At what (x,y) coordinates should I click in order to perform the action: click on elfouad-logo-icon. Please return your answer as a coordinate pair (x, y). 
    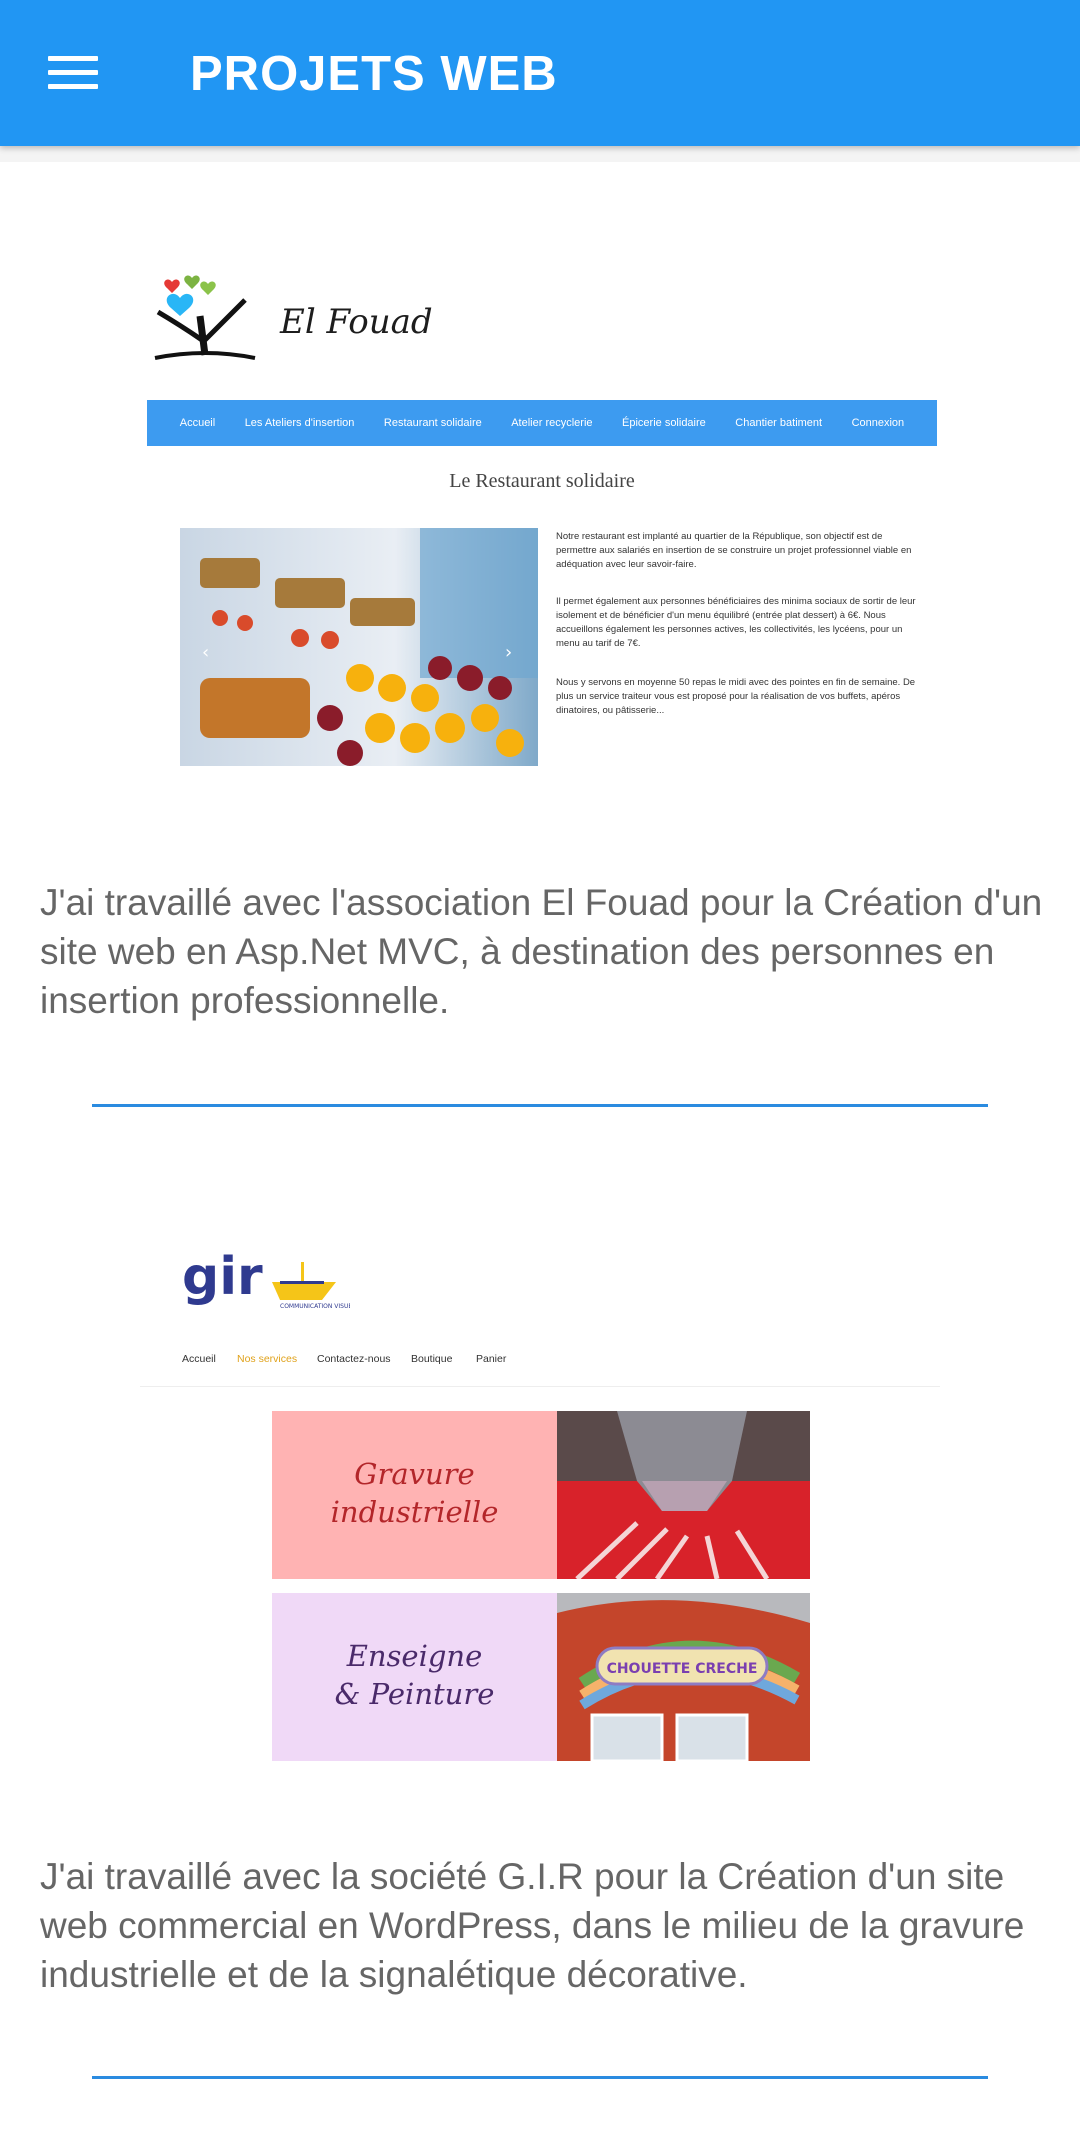
    Looking at the image, I should click on (205, 317).